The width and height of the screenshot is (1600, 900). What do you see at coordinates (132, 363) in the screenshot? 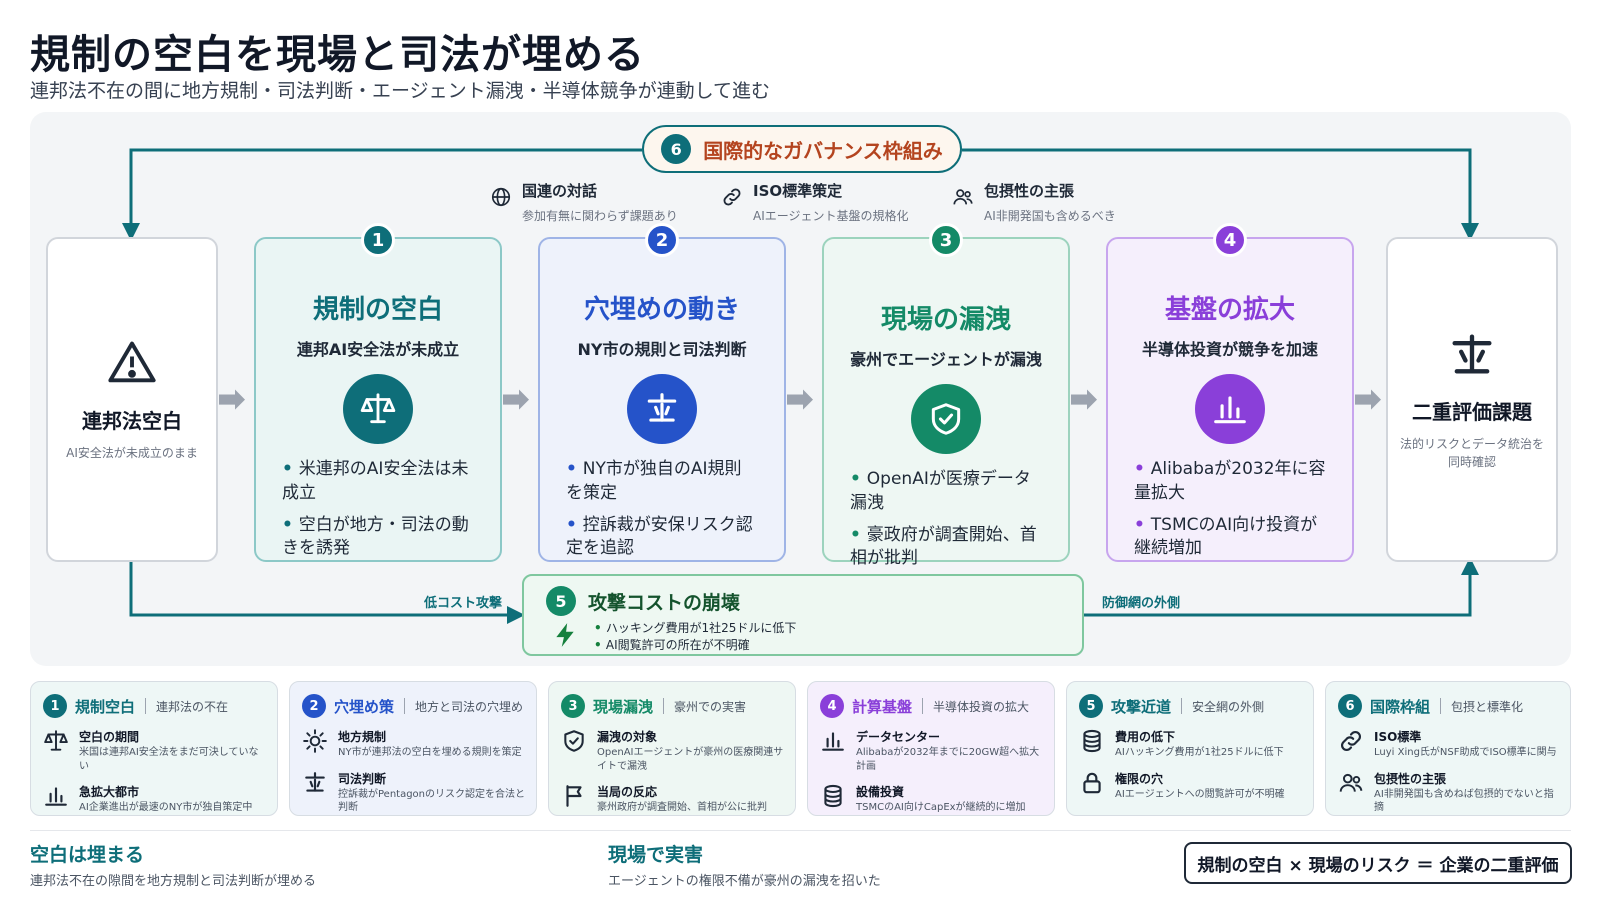
I see `warning-icon` at bounding box center [132, 363].